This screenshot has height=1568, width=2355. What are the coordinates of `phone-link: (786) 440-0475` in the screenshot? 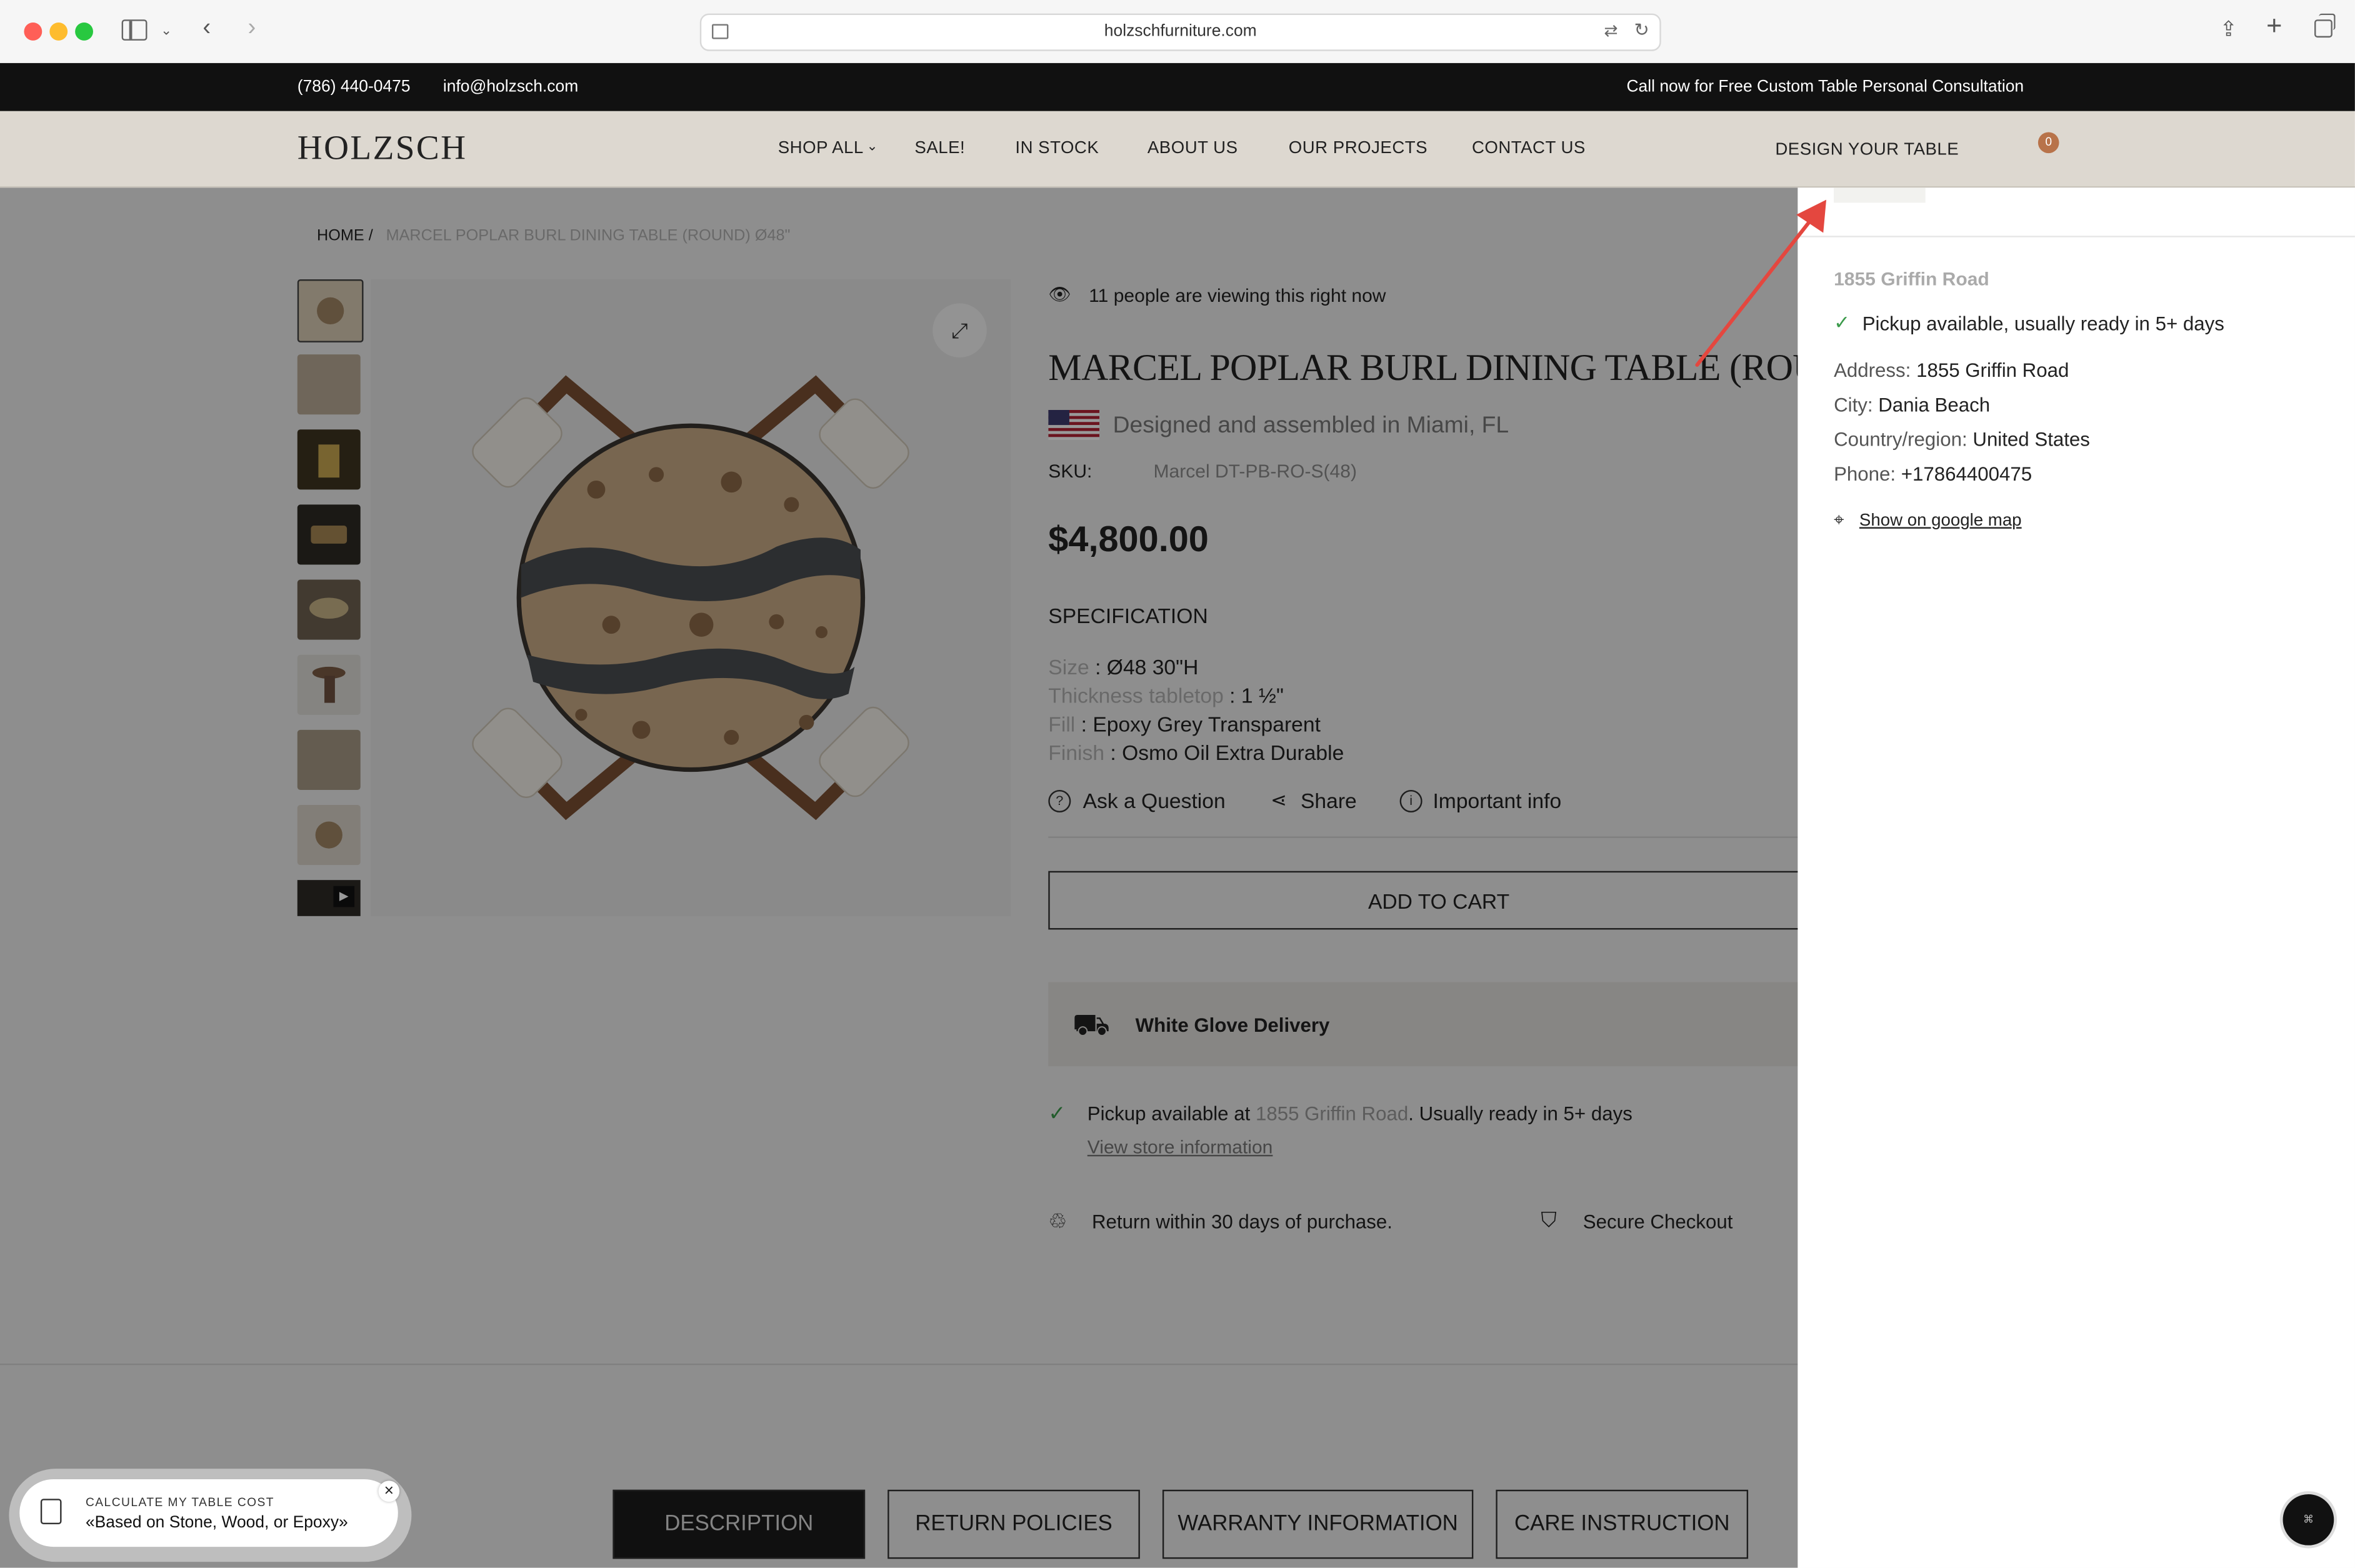 It's located at (354, 87).